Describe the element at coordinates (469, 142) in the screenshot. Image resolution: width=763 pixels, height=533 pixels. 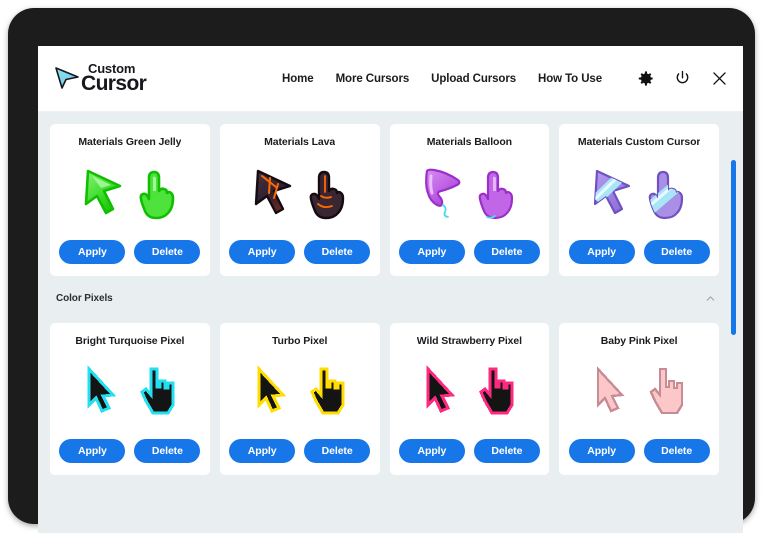
I see `cursor-card-title: Materials Balloon` at that location.